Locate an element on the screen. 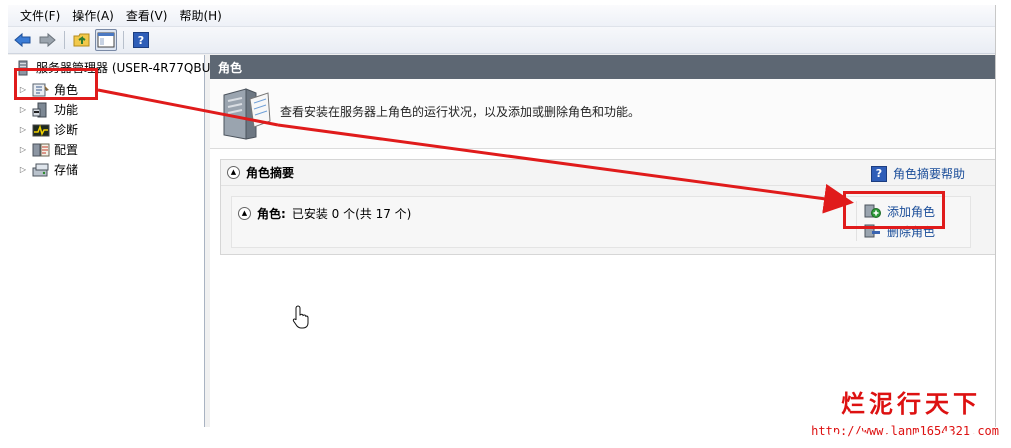 The height and width of the screenshot is (448, 1011). torn-edge-bottom is located at coordinates (505, 439).